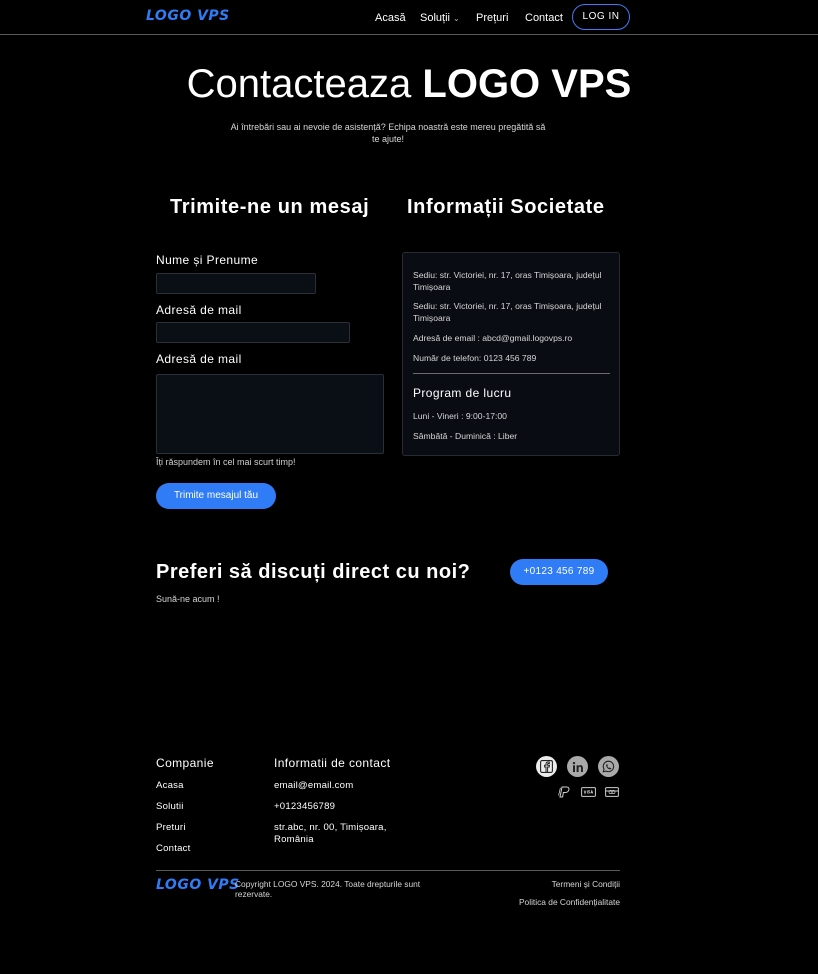  Describe the element at coordinates (577, 766) in the screenshot. I see `linkedin-icon` at that location.